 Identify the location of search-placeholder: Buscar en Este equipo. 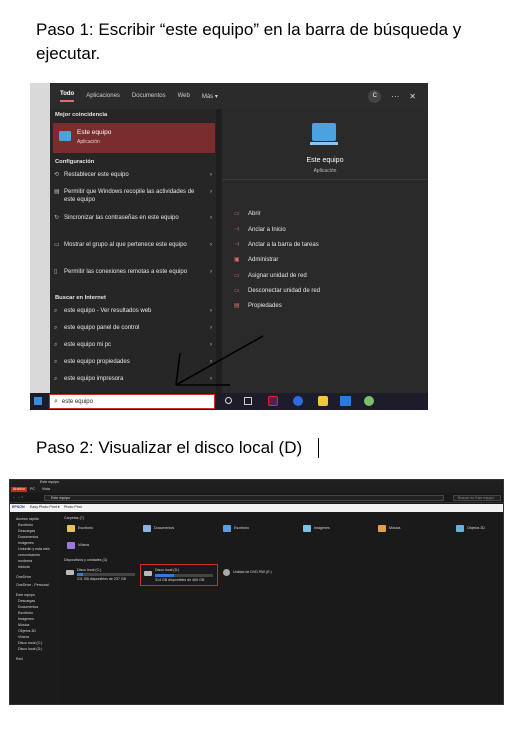
(476, 498).